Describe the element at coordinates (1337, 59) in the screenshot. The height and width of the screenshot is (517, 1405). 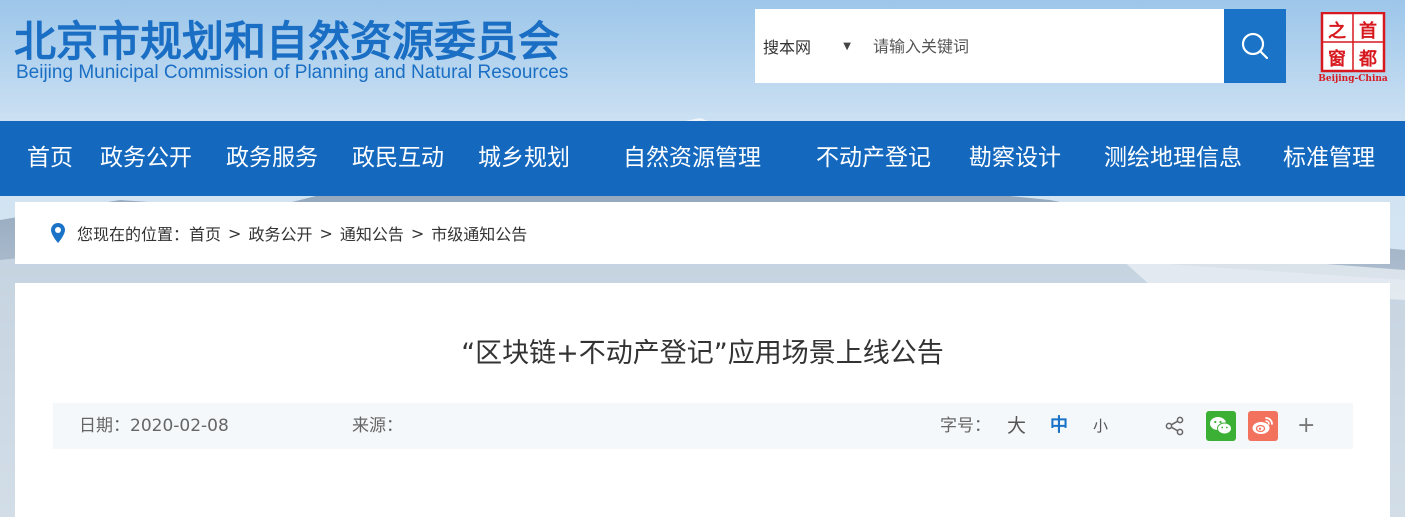
I see `svg-text: 窗` at that location.